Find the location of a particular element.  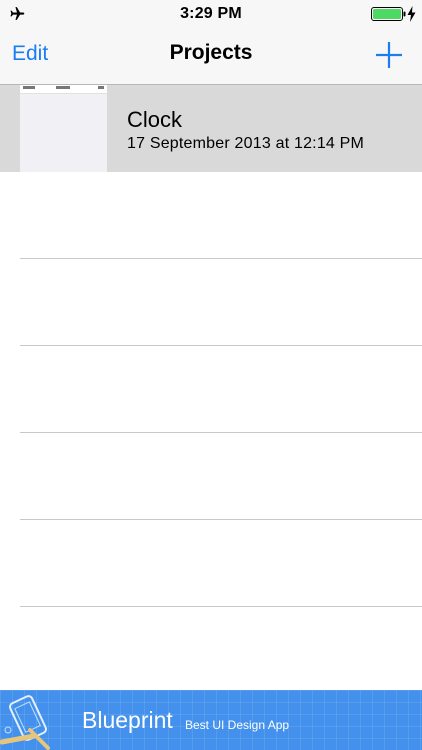

blueprint-ad-banner: Blueprint Best UI Design App is located at coordinates (211, 720).